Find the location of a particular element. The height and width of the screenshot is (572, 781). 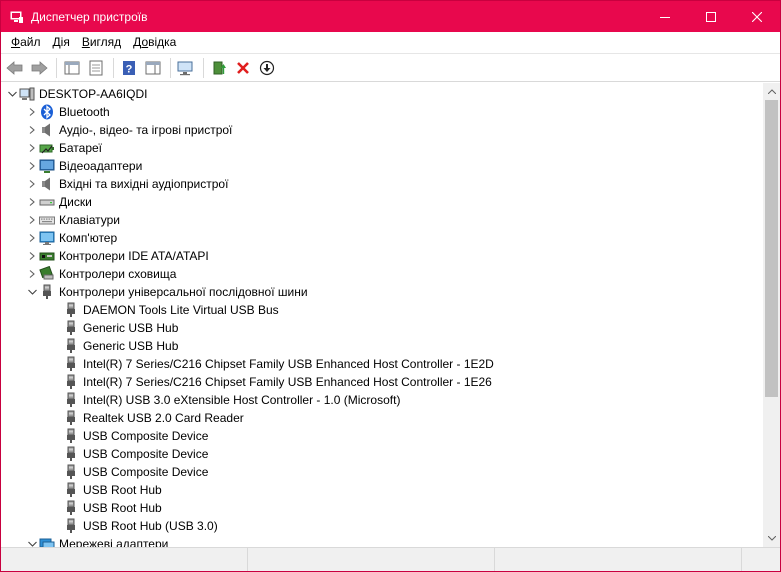

console-tree-button is located at coordinates (72, 68).